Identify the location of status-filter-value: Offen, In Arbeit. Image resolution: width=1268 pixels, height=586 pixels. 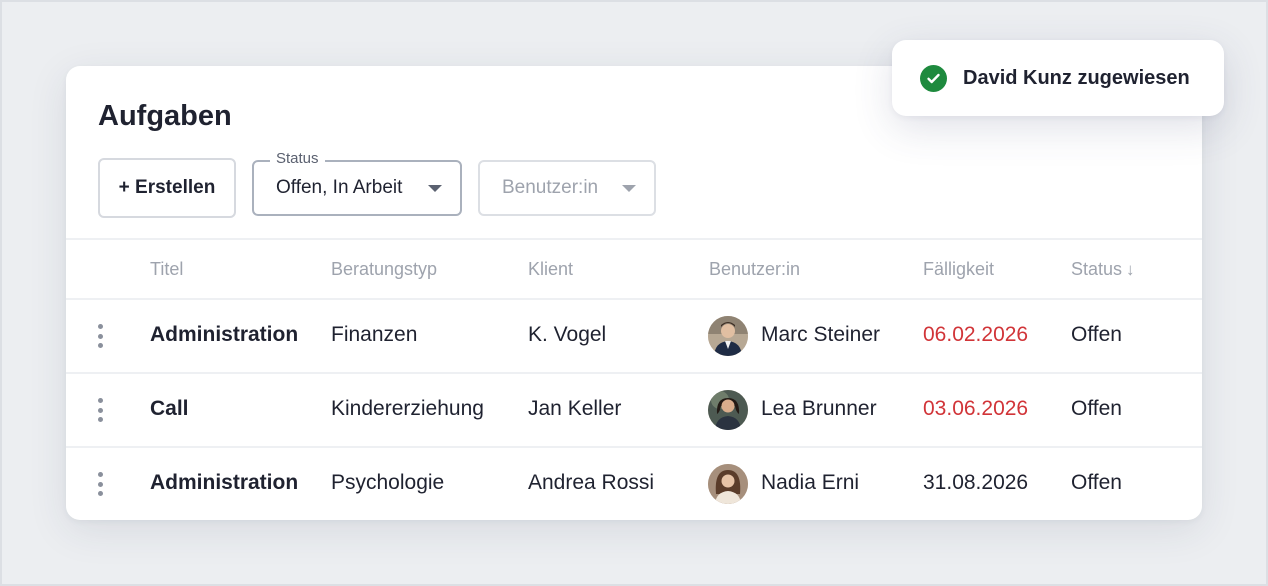
(339, 187).